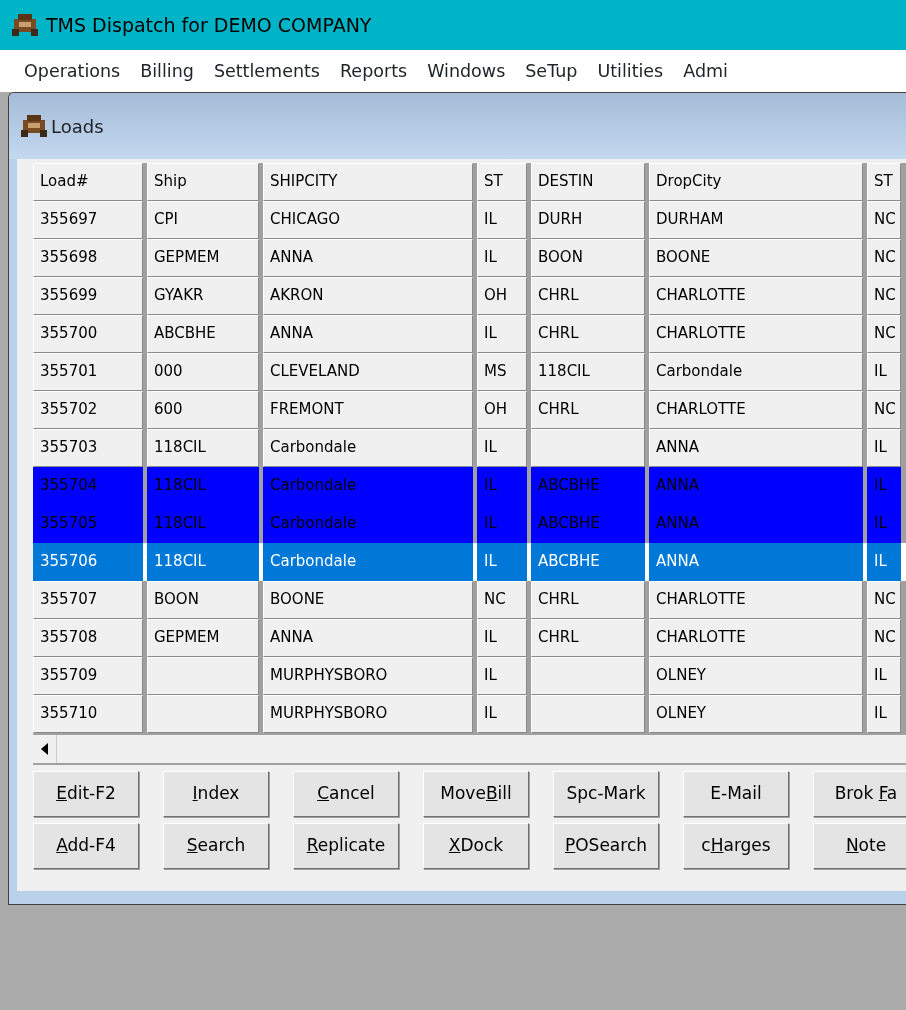 The image size is (906, 1010). Describe the element at coordinates (44, 749) in the screenshot. I see `scroll-left-icon` at that location.